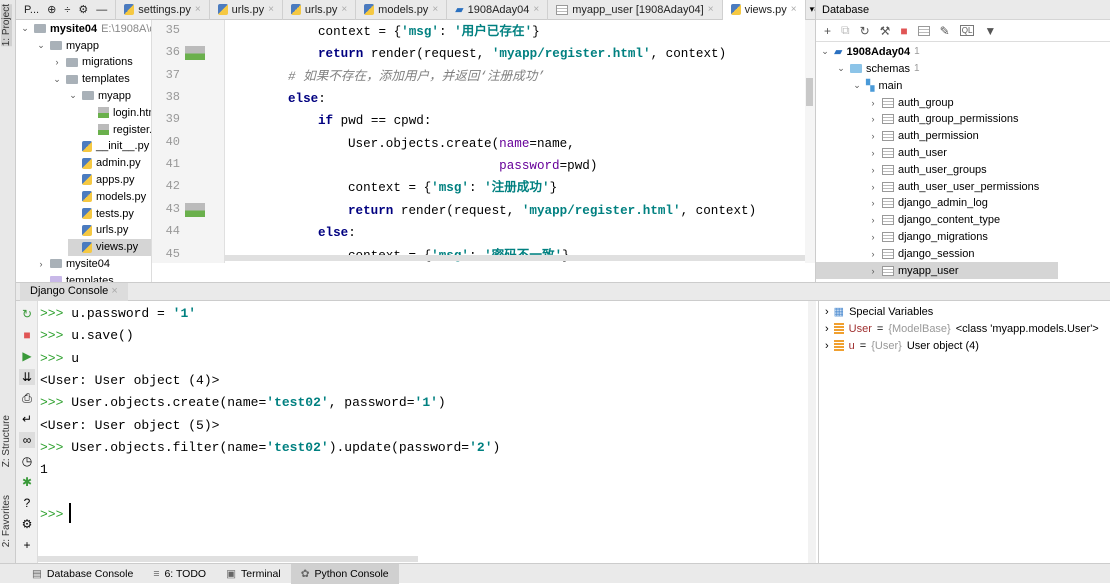  I want to click on db-table-item: › auth_permission, so click(923, 136).